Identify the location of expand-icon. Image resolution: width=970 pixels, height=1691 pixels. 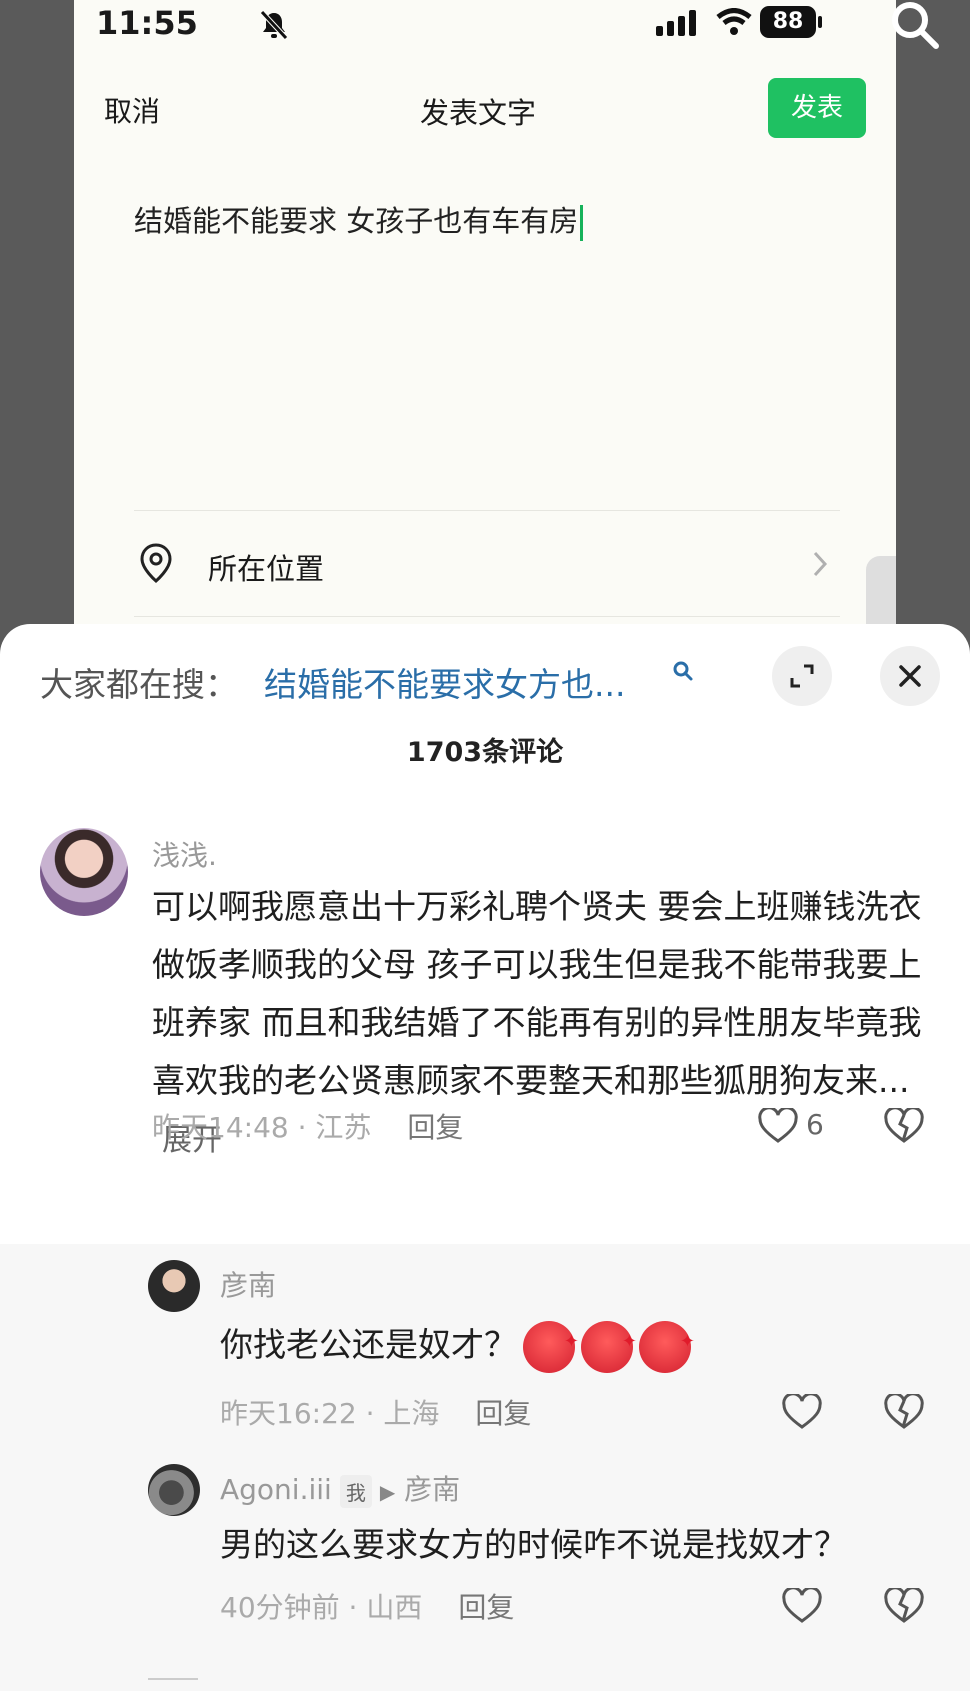
(802, 676).